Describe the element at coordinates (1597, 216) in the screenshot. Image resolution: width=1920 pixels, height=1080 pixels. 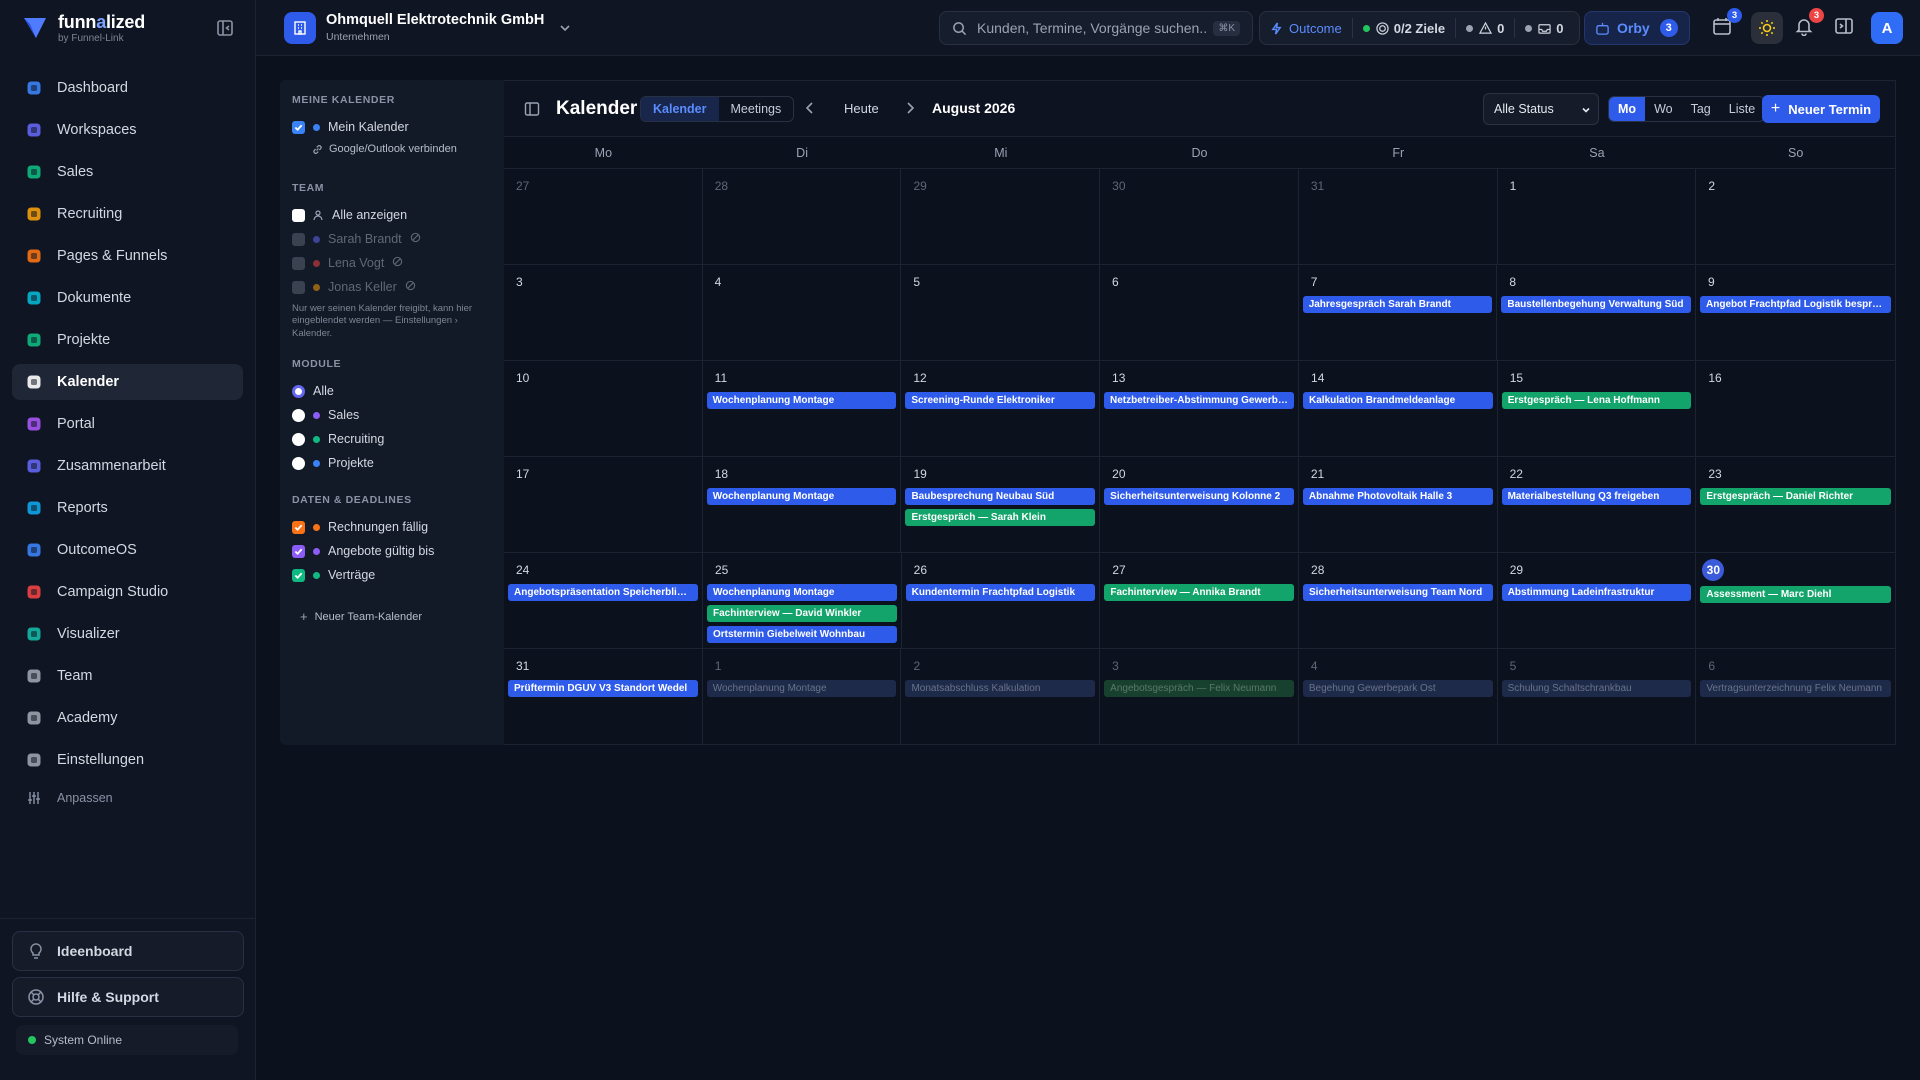
I see `day-cell: 1` at that location.